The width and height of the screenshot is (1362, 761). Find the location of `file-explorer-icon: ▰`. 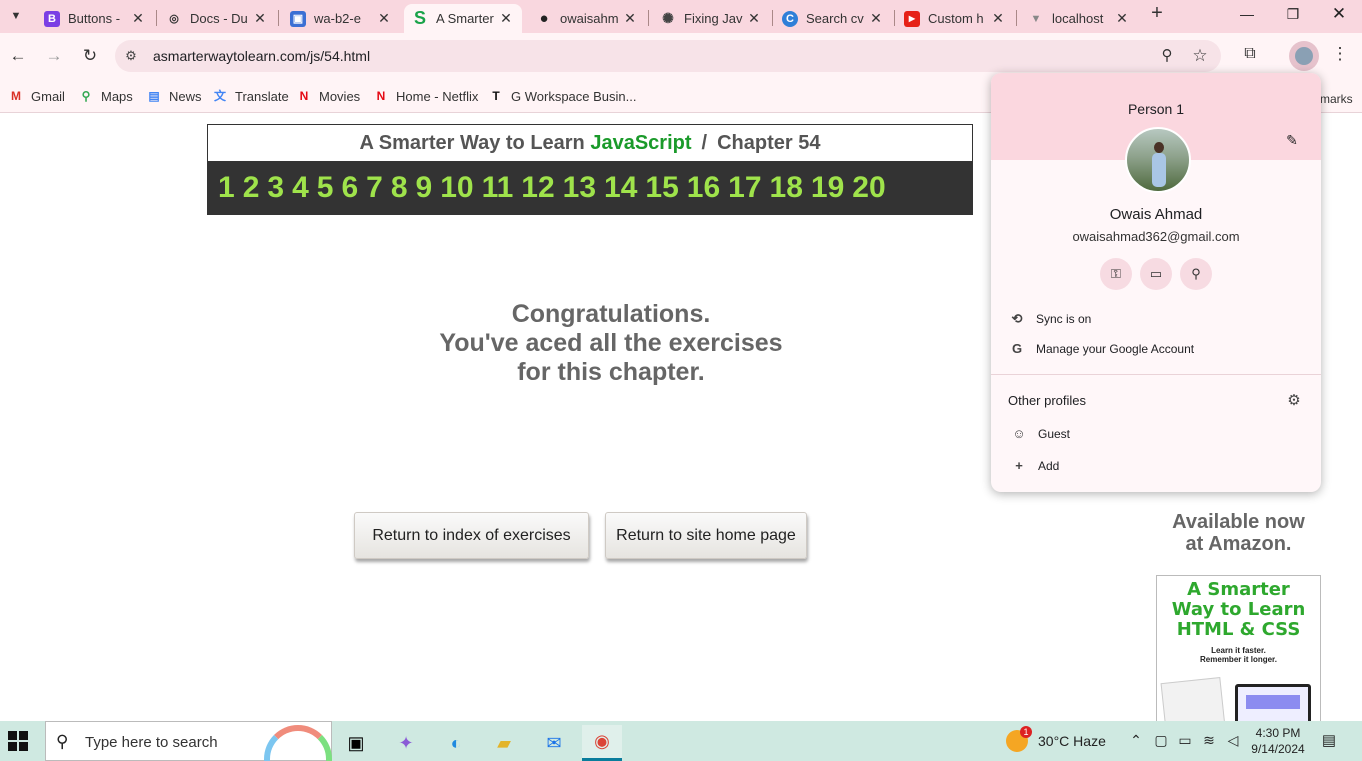

file-explorer-icon: ▰ is located at coordinates (504, 743).